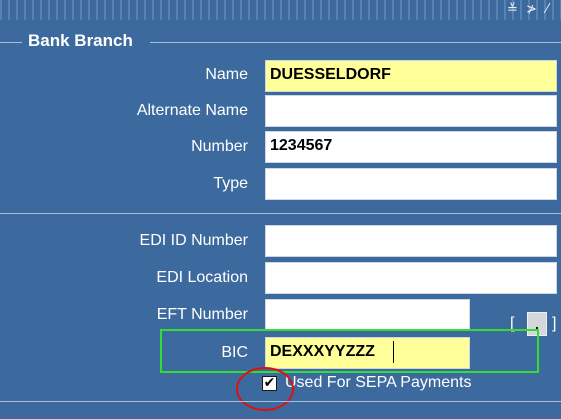 Image resolution: width=561 pixels, height=419 pixels. I want to click on alternate-name-field, so click(411, 111).